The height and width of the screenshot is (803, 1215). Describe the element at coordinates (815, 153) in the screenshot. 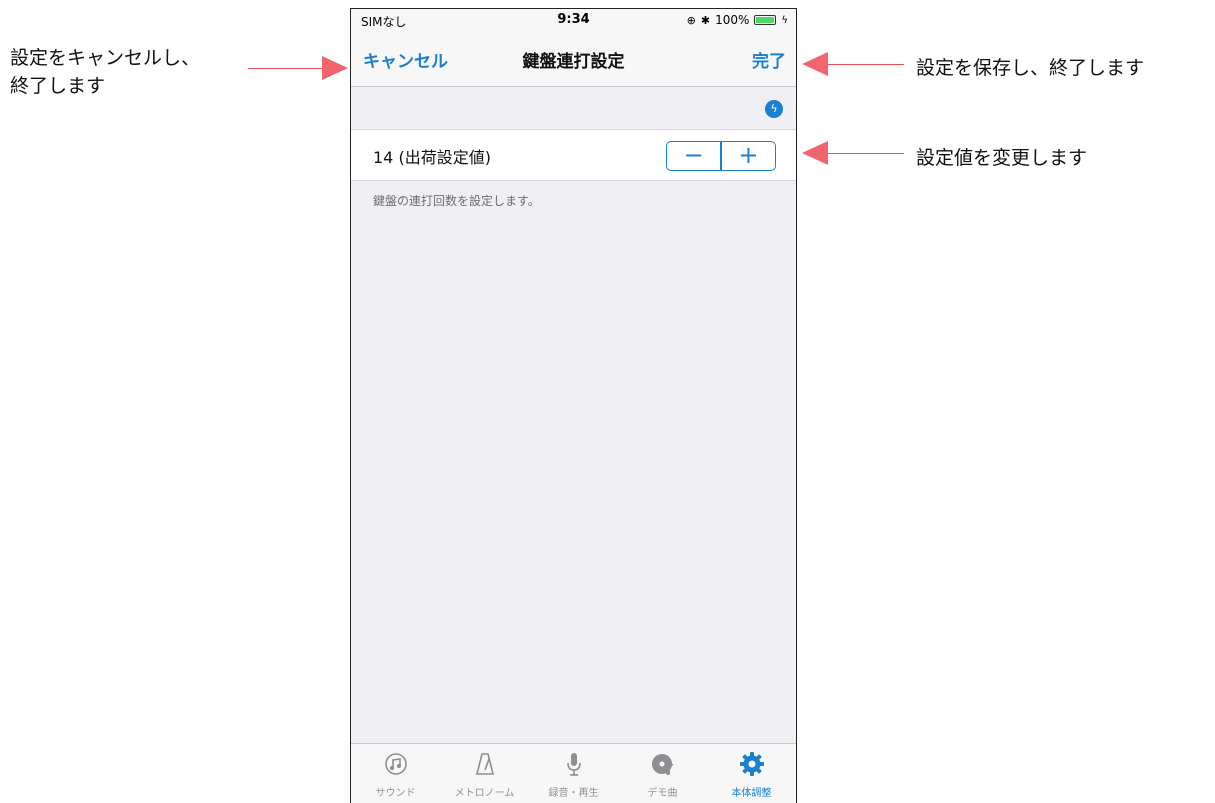

I see `stepper-arrow-head` at that location.